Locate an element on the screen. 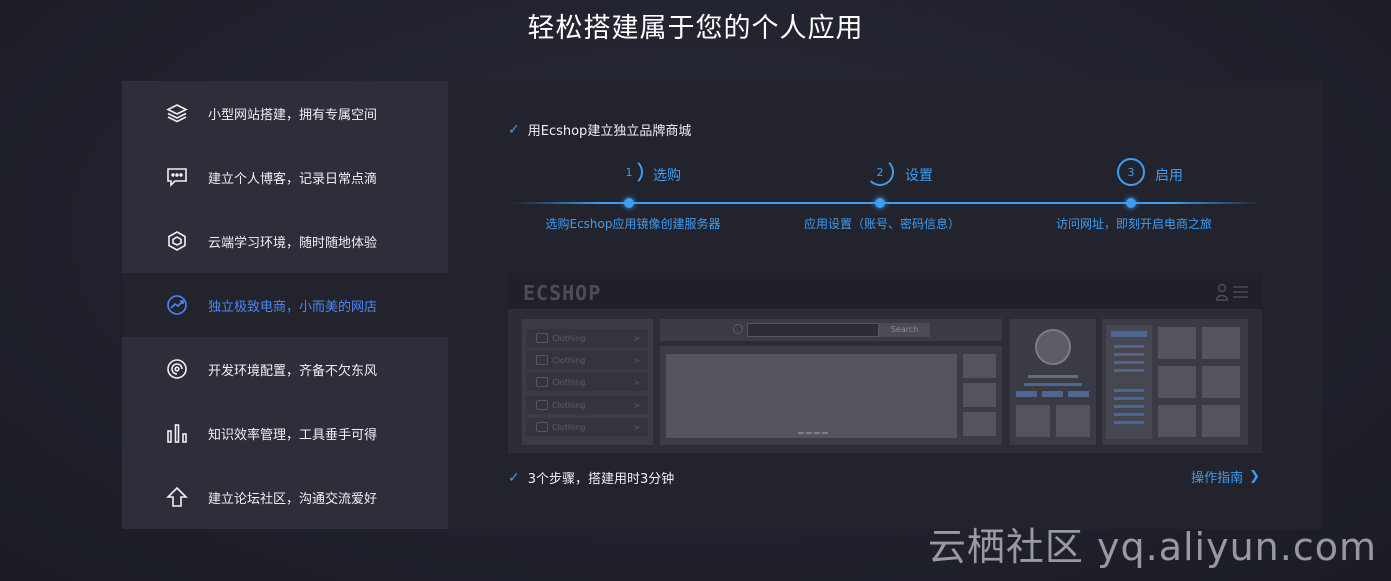  mockup-search-bar: Search is located at coordinates (831, 330).